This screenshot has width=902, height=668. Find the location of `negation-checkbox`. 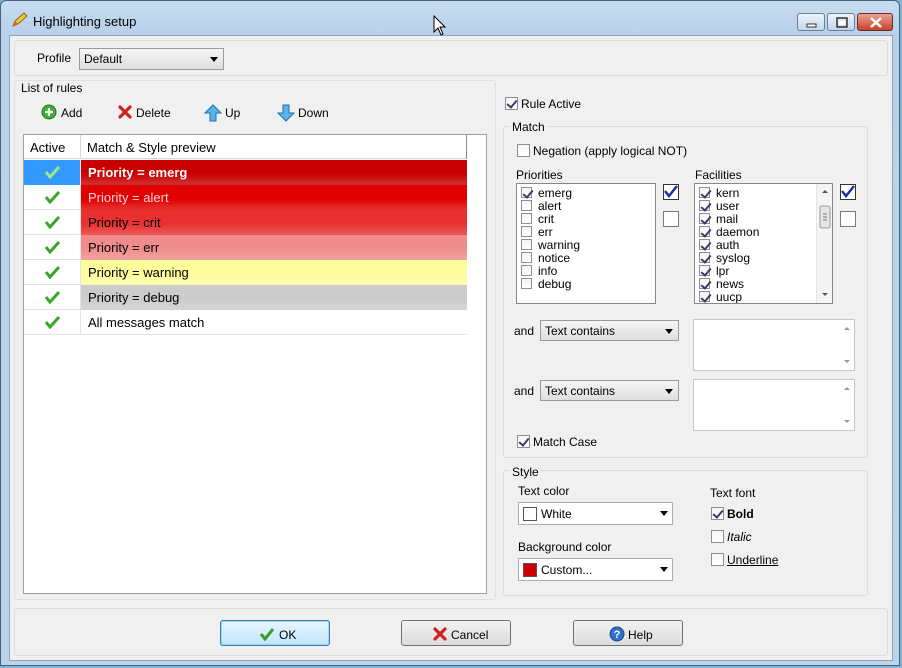

negation-checkbox is located at coordinates (523, 150).